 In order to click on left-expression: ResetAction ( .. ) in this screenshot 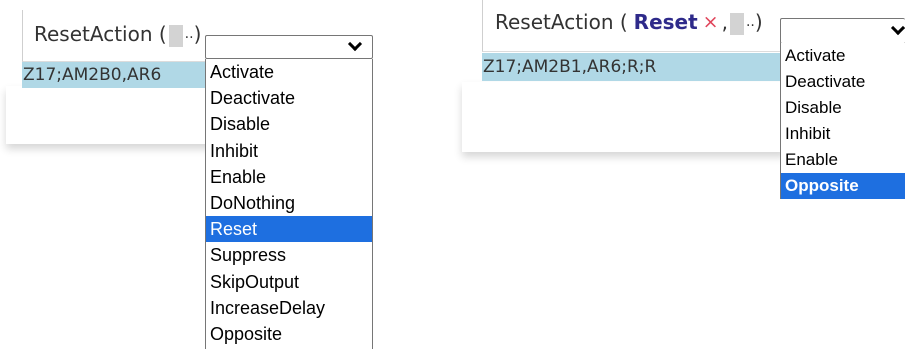, I will do `click(118, 34)`.